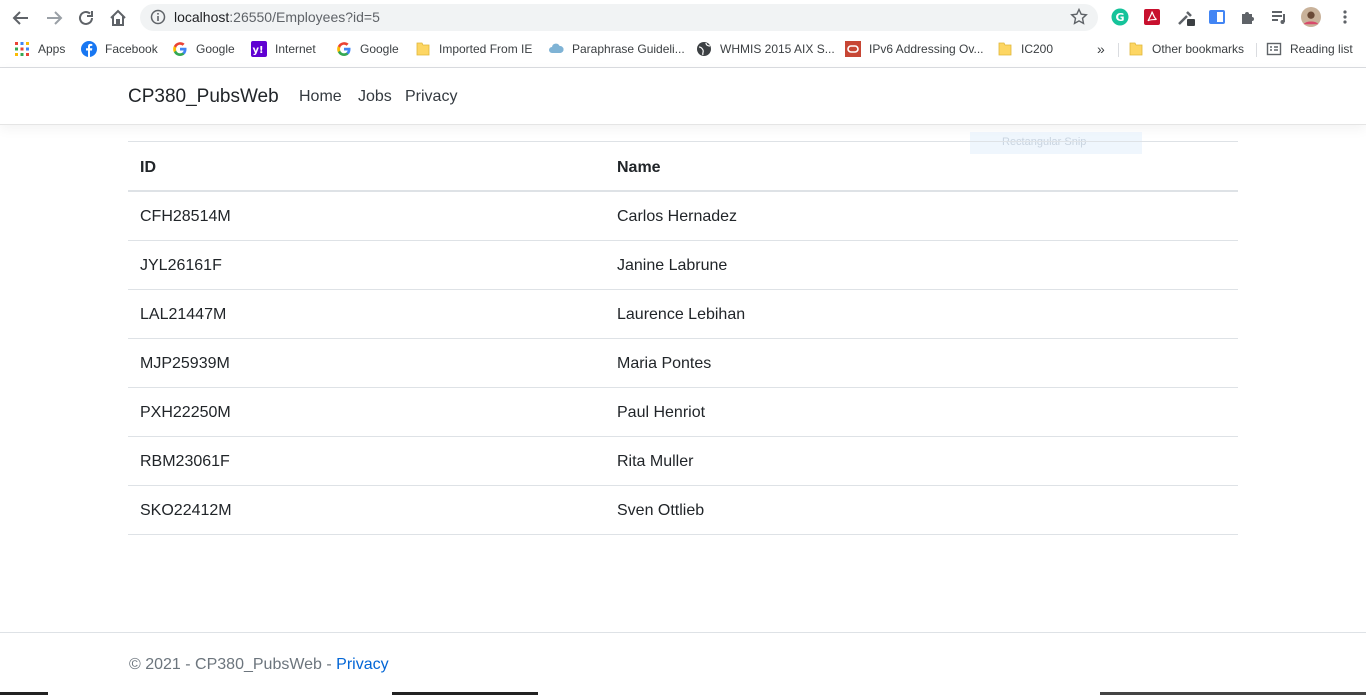  I want to click on forward-button, so click(54, 18).